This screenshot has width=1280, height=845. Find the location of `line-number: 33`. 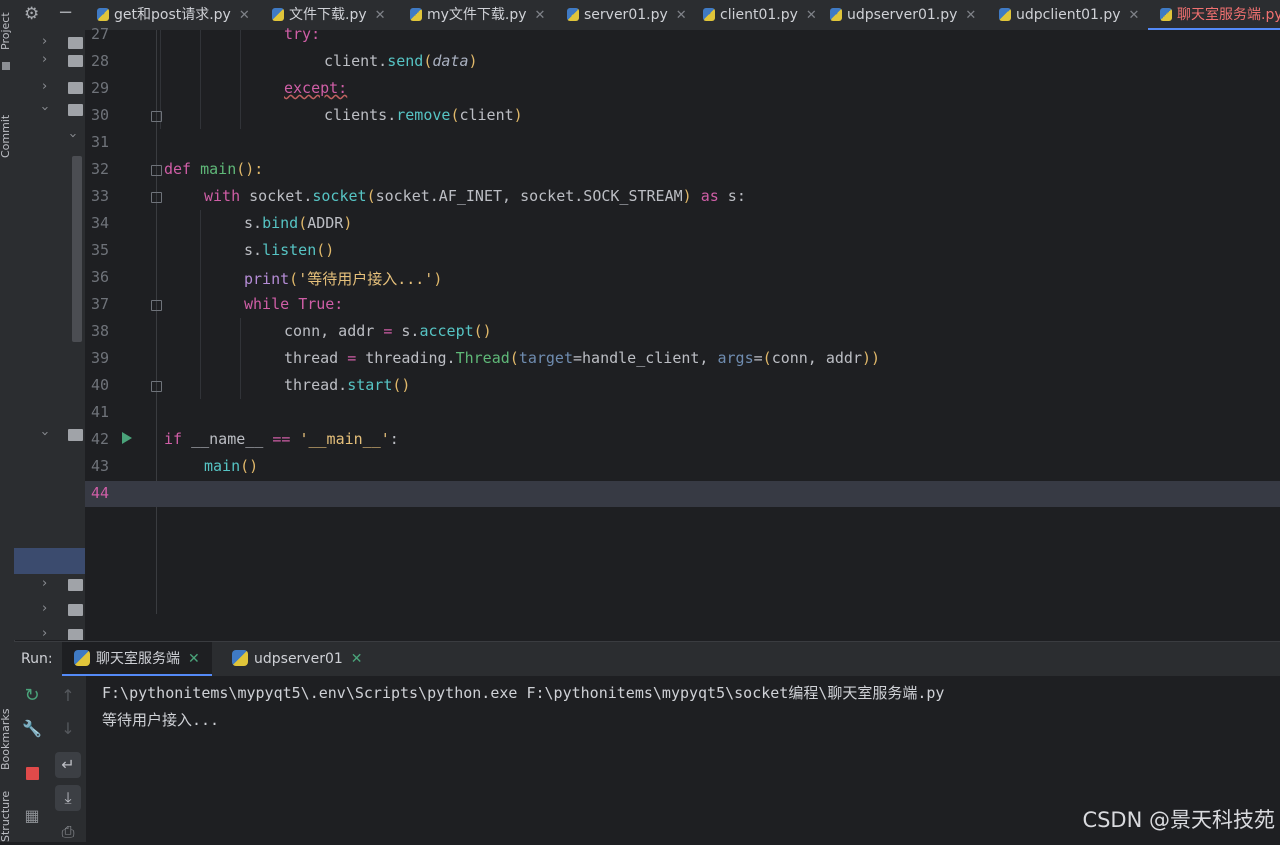

line-number: 33 is located at coordinates (100, 196).